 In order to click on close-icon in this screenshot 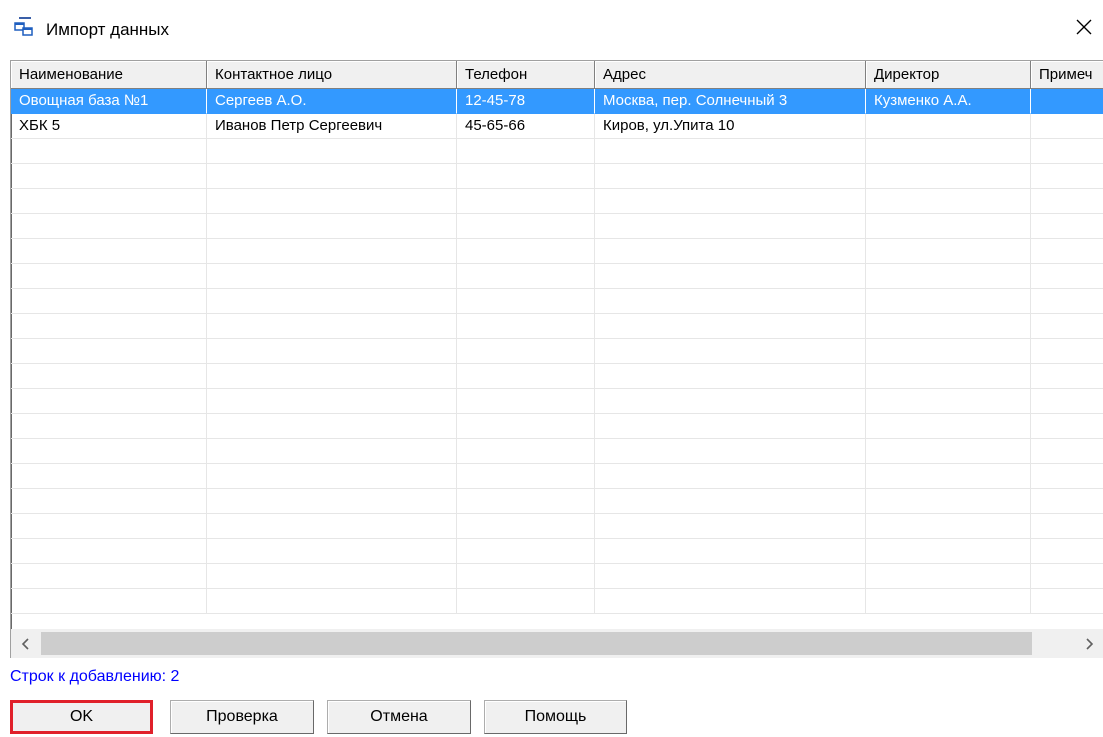, I will do `click(1084, 27)`.